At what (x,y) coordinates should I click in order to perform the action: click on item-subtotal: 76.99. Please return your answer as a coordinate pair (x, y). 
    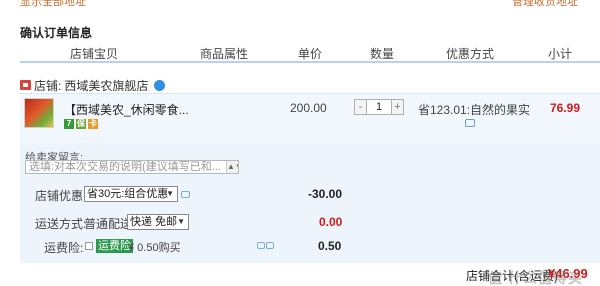
    Looking at the image, I should click on (564, 108).